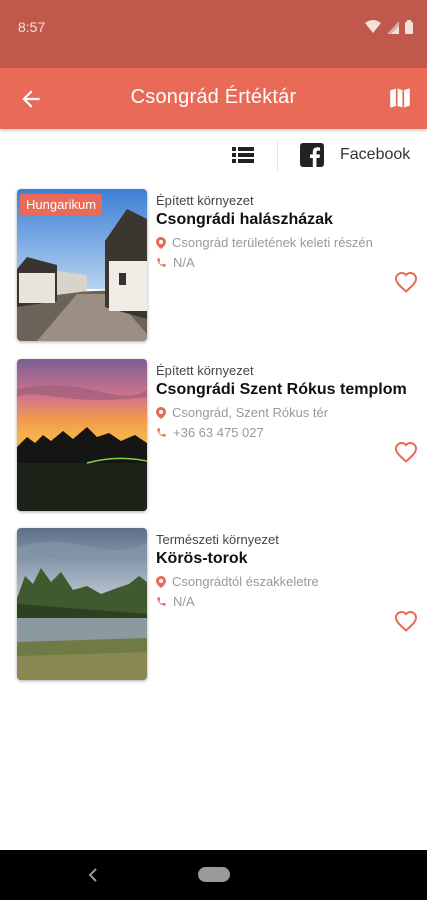  I want to click on item-category: Természeti környezet, so click(217, 539).